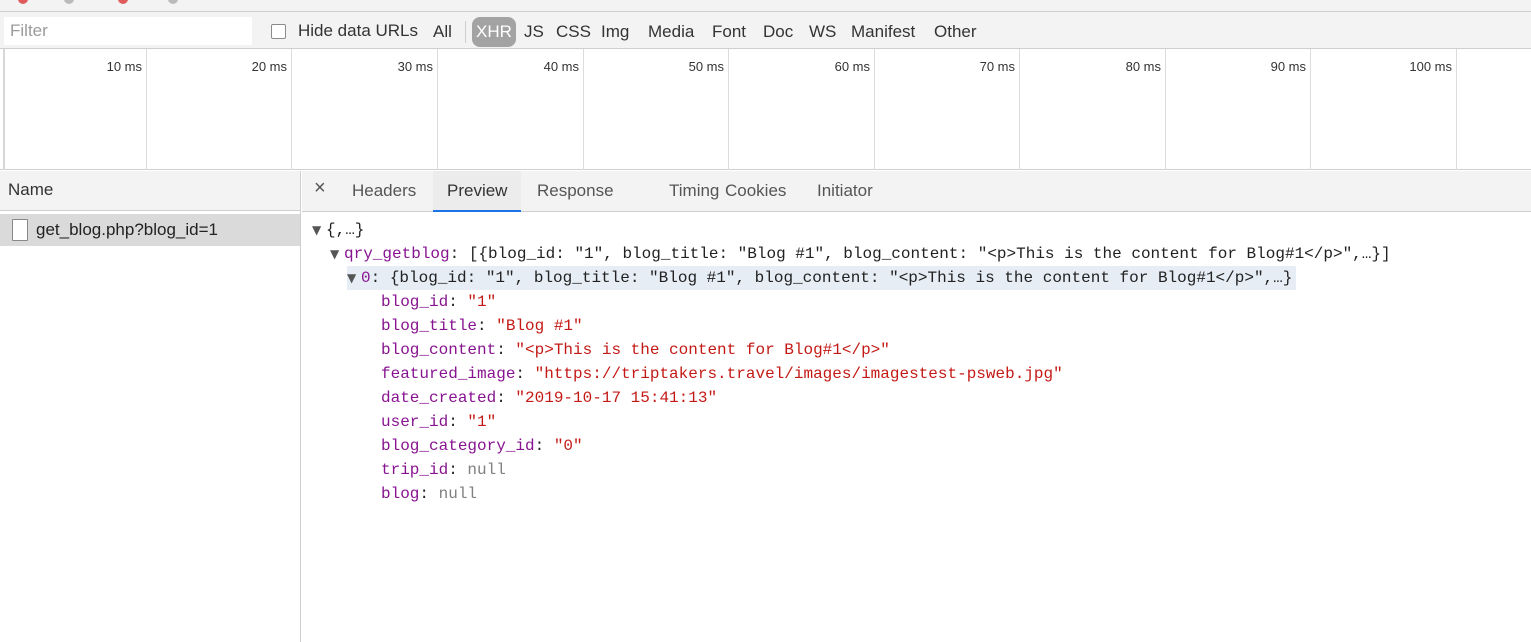 Image resolution: width=1531 pixels, height=642 pixels. What do you see at coordinates (765, 6) in the screenshot?
I see `top-toolbar-strip` at bounding box center [765, 6].